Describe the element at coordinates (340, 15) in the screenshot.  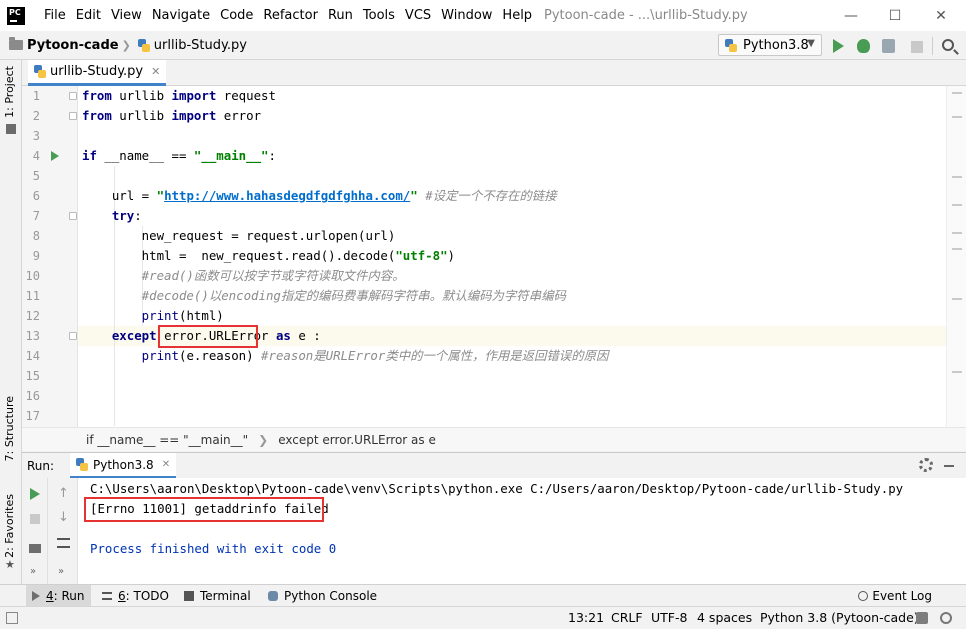
I see `menu-run: Run` at that location.